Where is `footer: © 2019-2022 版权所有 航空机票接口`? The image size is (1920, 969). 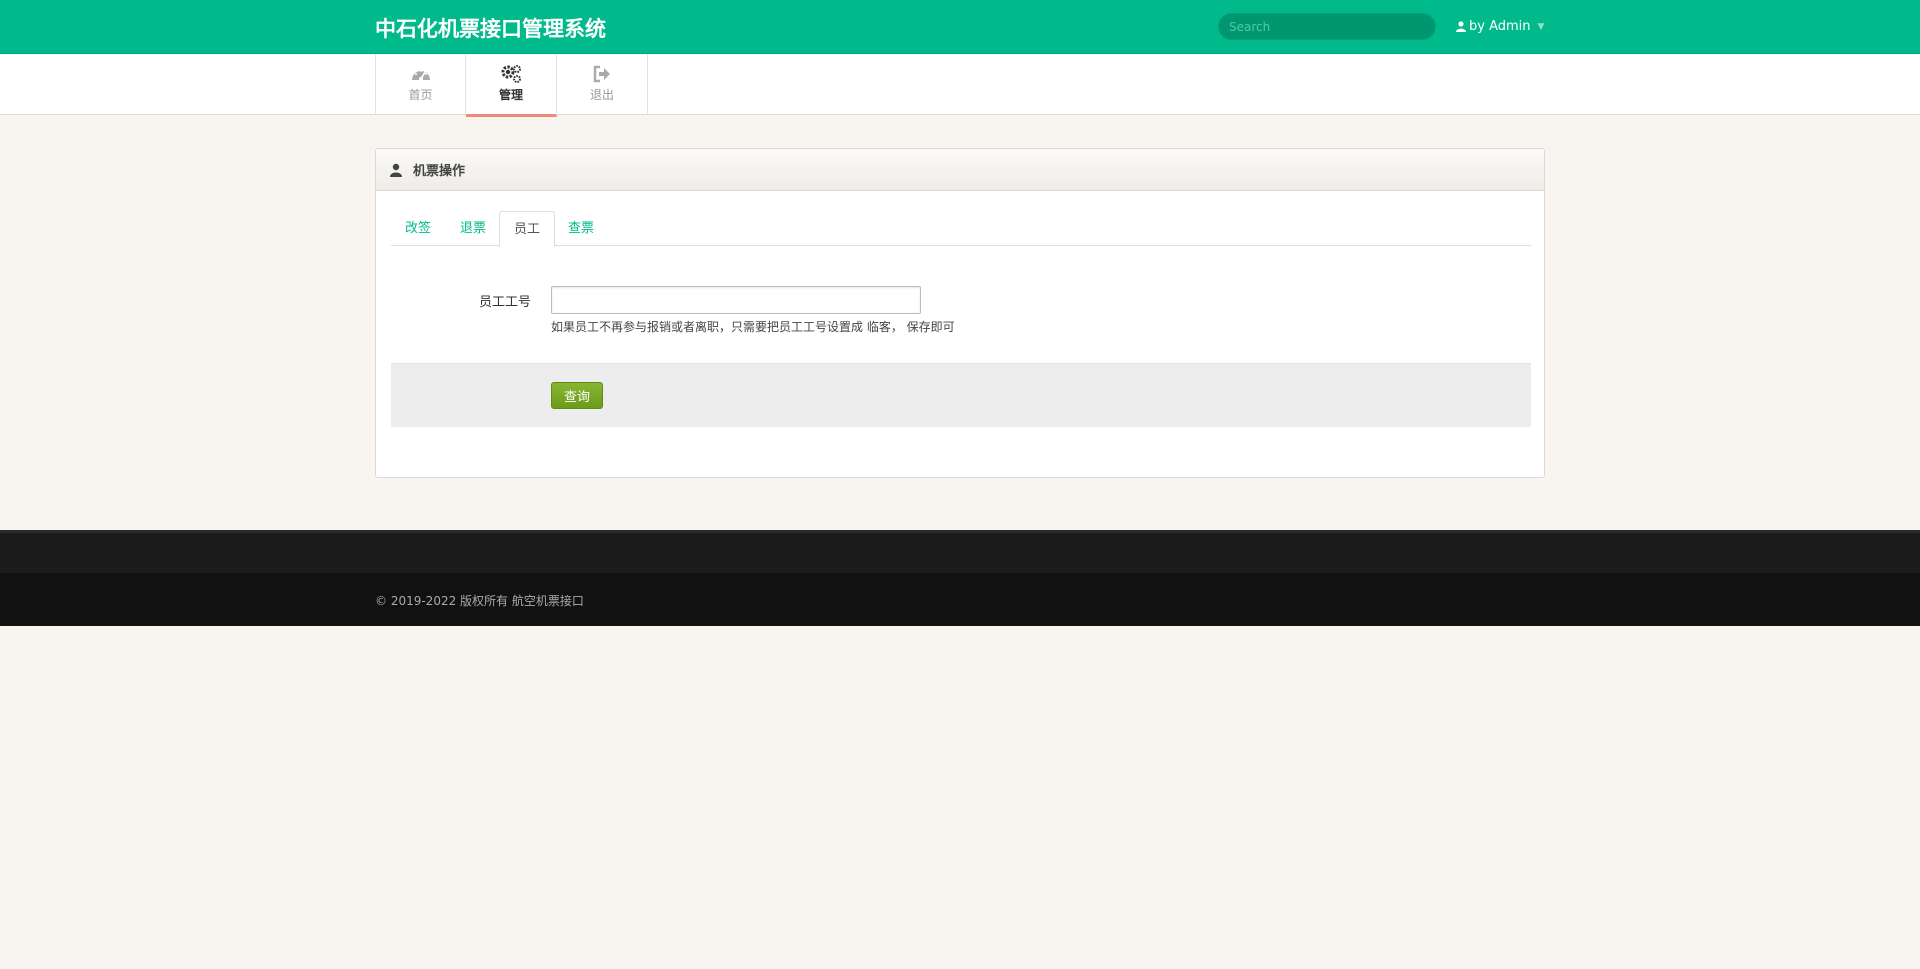
footer: © 2019-2022 版权所有 航空机票接口 is located at coordinates (960, 599).